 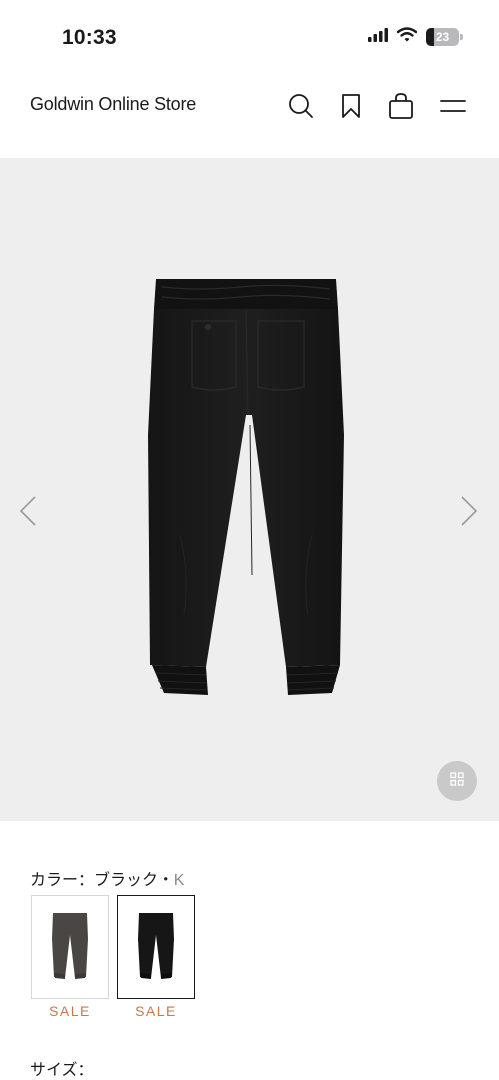 What do you see at coordinates (249, 37) in the screenshot?
I see `status-bar: 10:33 23` at bounding box center [249, 37].